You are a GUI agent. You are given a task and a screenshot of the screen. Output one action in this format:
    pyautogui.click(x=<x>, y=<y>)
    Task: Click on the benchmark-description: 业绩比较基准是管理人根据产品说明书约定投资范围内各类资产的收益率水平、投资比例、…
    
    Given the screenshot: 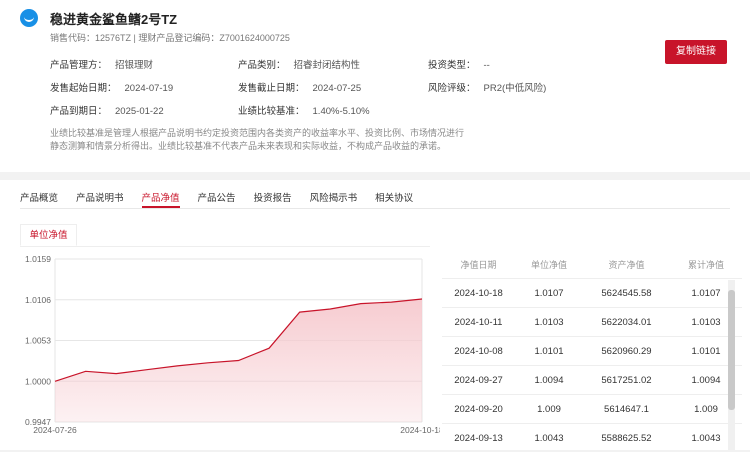 What is the action you would take?
    pyautogui.click(x=257, y=139)
    